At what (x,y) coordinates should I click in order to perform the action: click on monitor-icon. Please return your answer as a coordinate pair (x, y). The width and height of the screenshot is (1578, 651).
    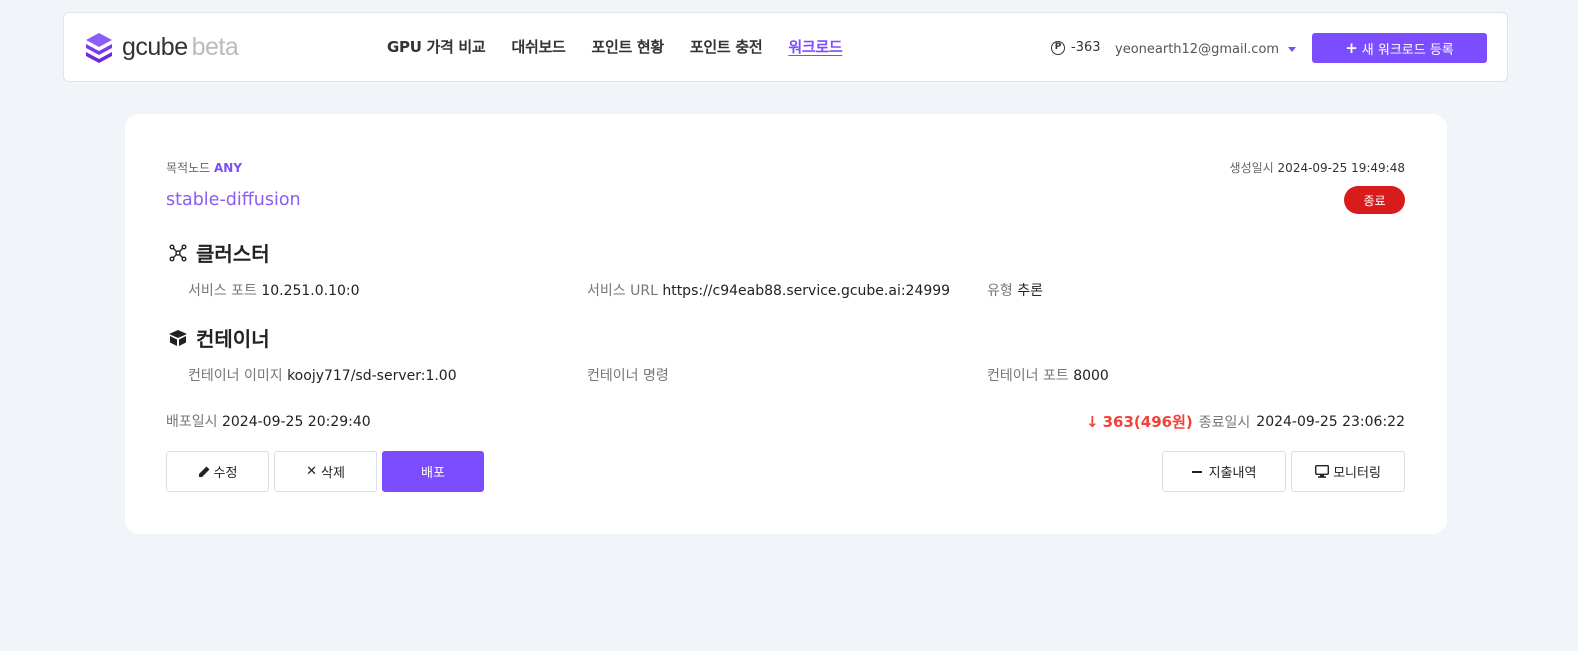
    Looking at the image, I should click on (1322, 471).